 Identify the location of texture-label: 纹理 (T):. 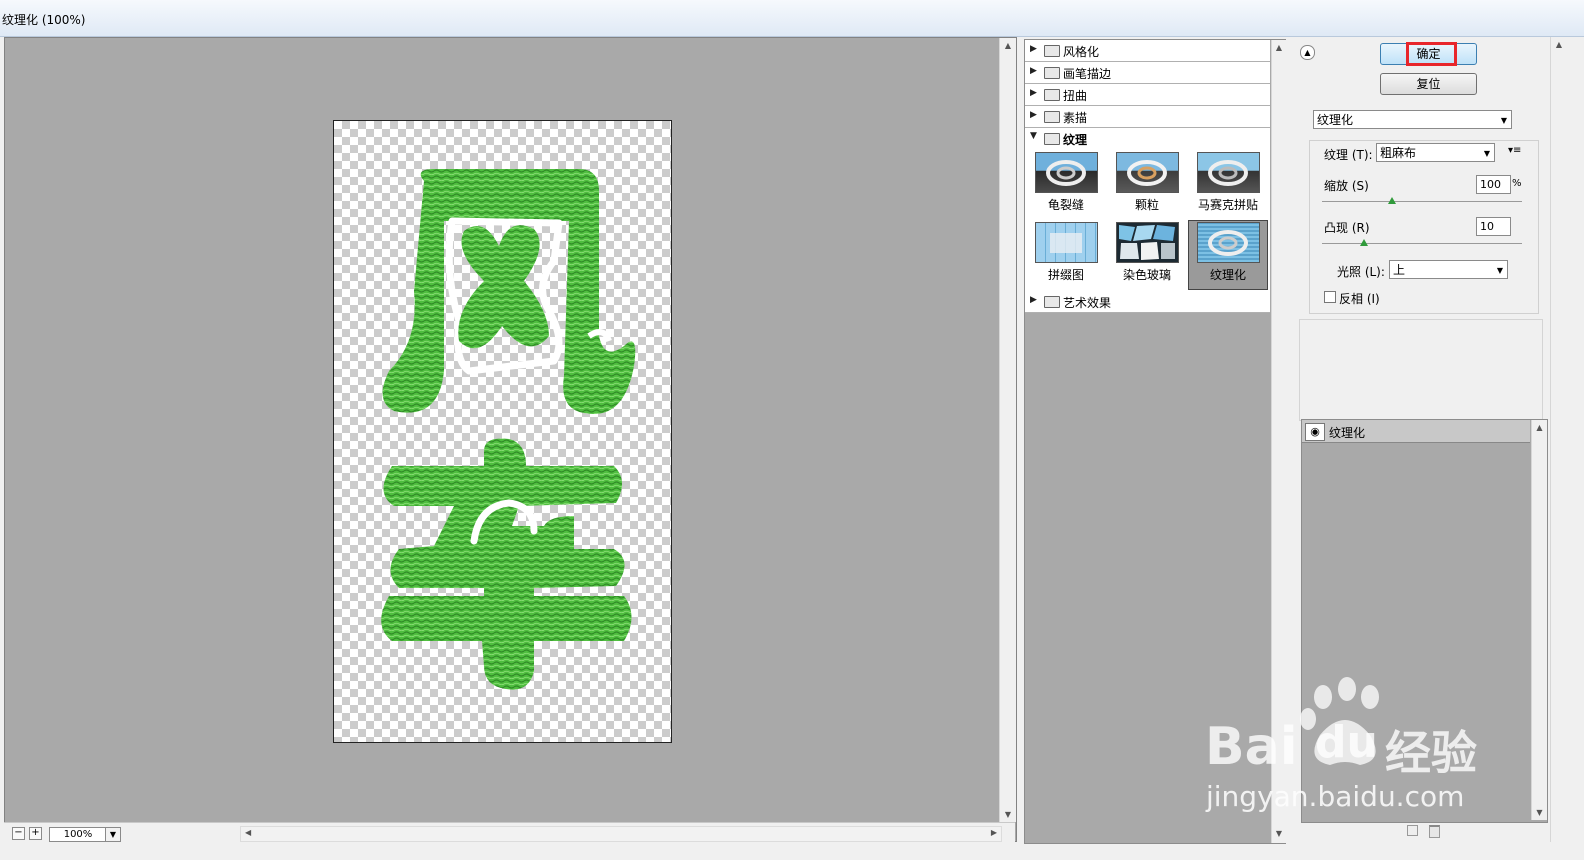
(1348, 155).